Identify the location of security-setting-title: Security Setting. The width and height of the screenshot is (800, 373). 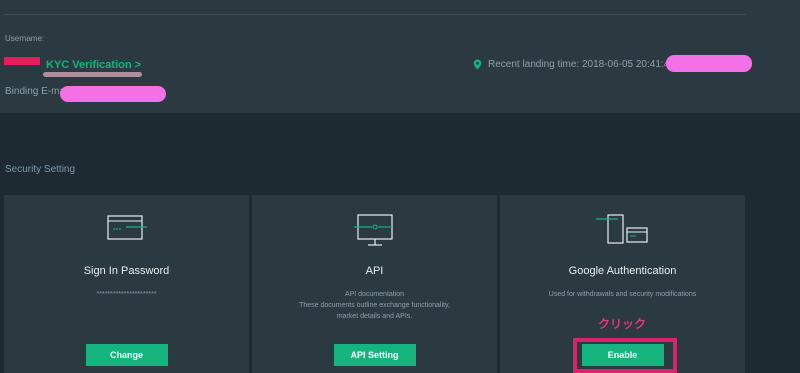
(40, 169).